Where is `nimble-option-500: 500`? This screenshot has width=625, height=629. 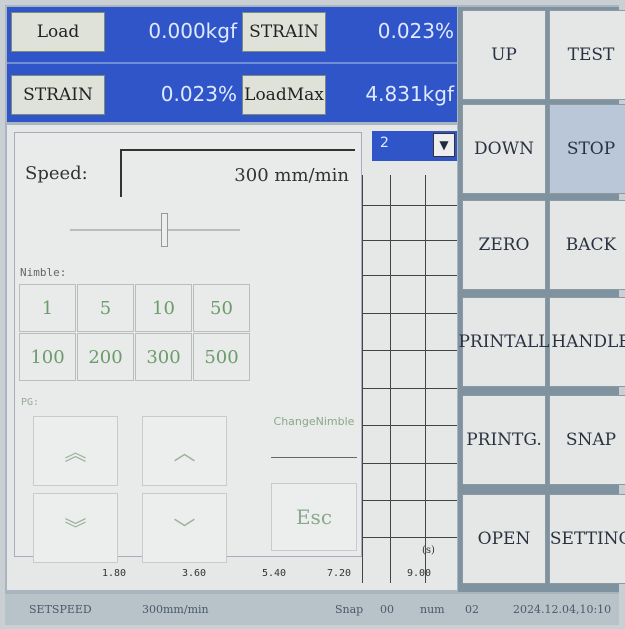
nimble-option-500: 500 is located at coordinates (221, 357).